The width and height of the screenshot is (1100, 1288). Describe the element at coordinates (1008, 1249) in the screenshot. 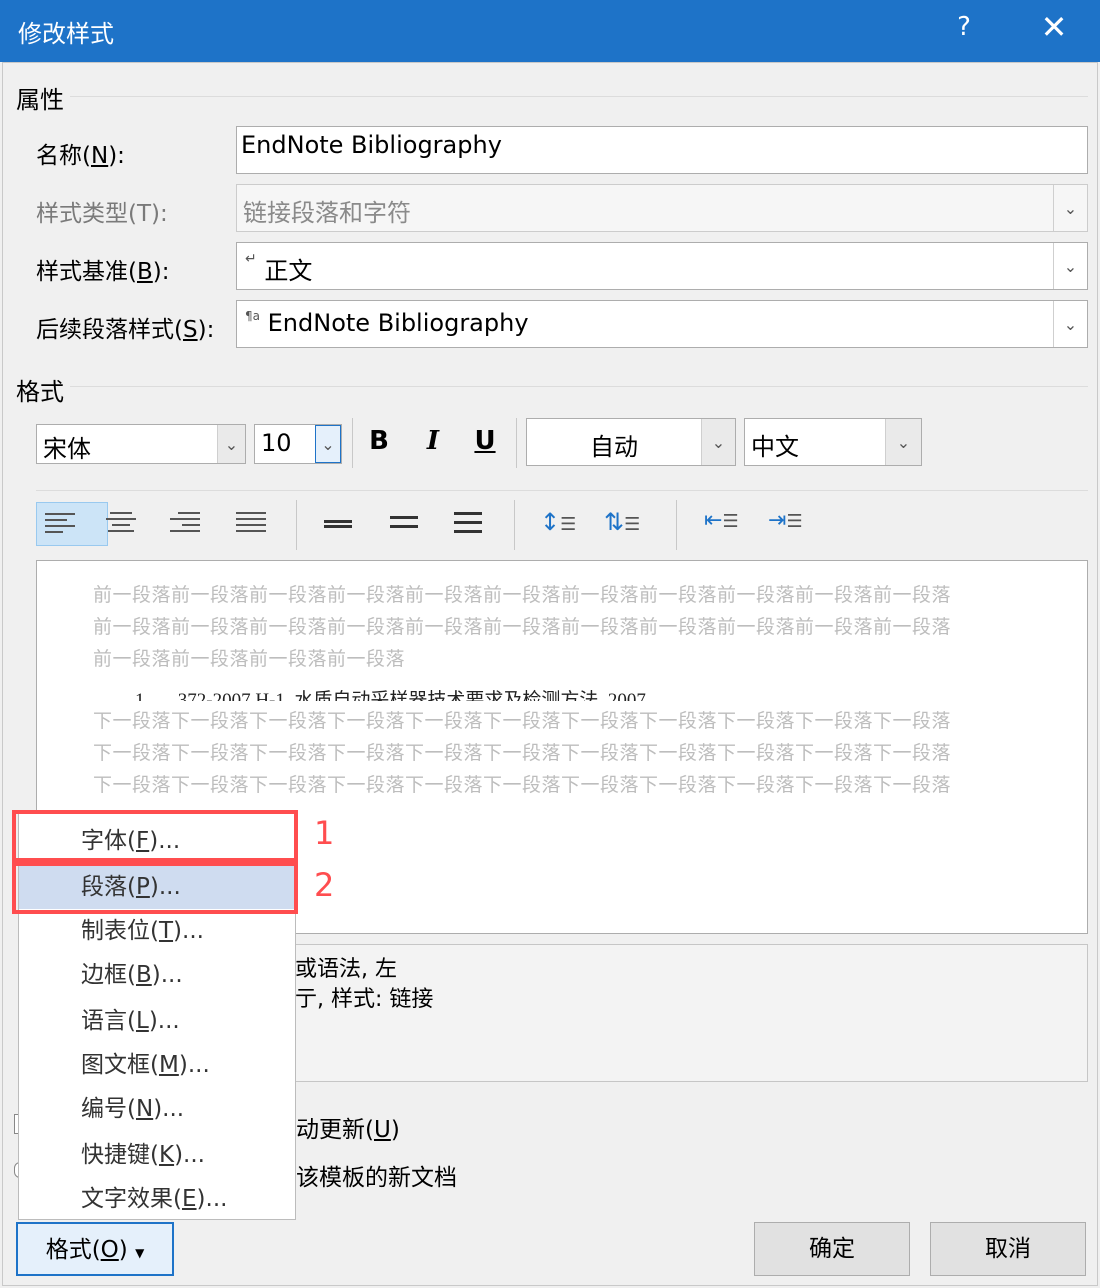

I see `cancel-button: 取消` at that location.